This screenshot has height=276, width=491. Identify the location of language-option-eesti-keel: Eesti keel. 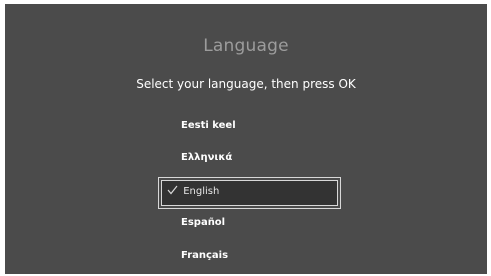
(250, 126).